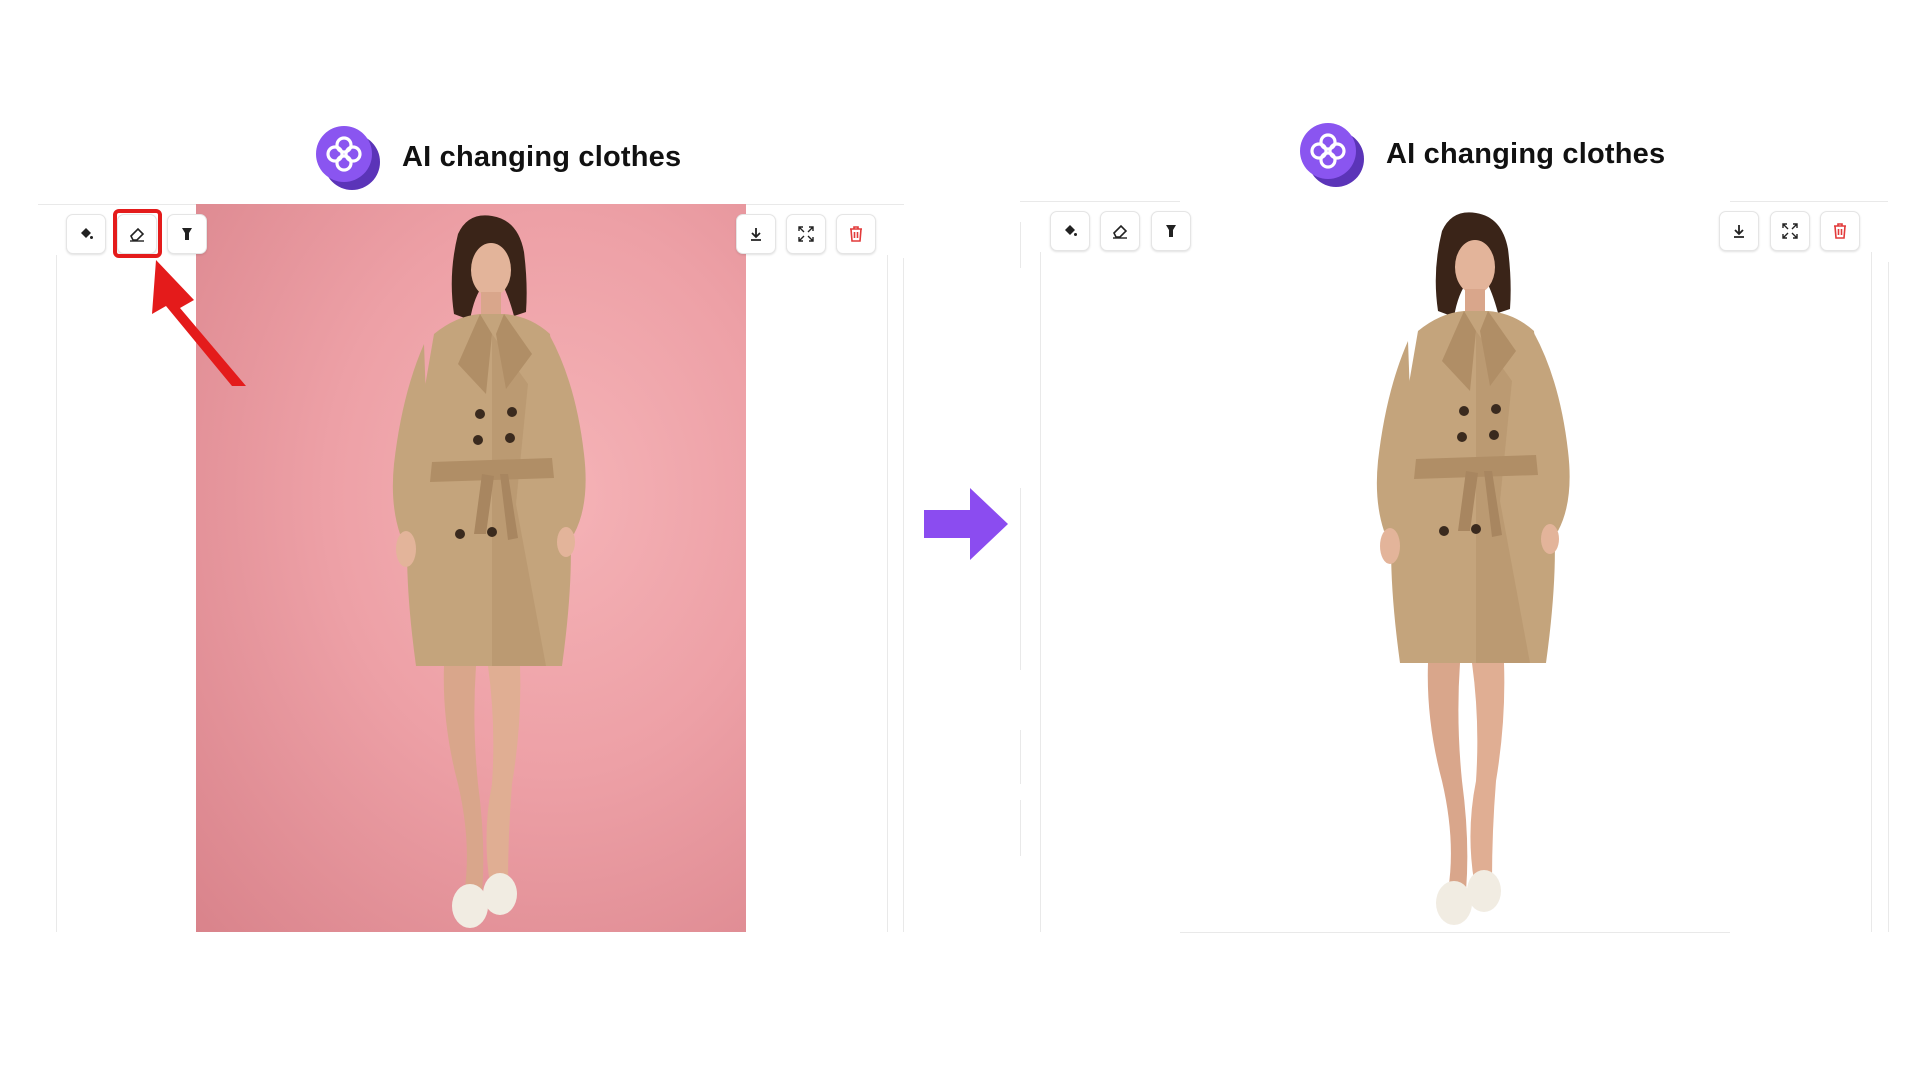  What do you see at coordinates (199, 323) in the screenshot?
I see `pointer-arrow-icon` at bounding box center [199, 323].